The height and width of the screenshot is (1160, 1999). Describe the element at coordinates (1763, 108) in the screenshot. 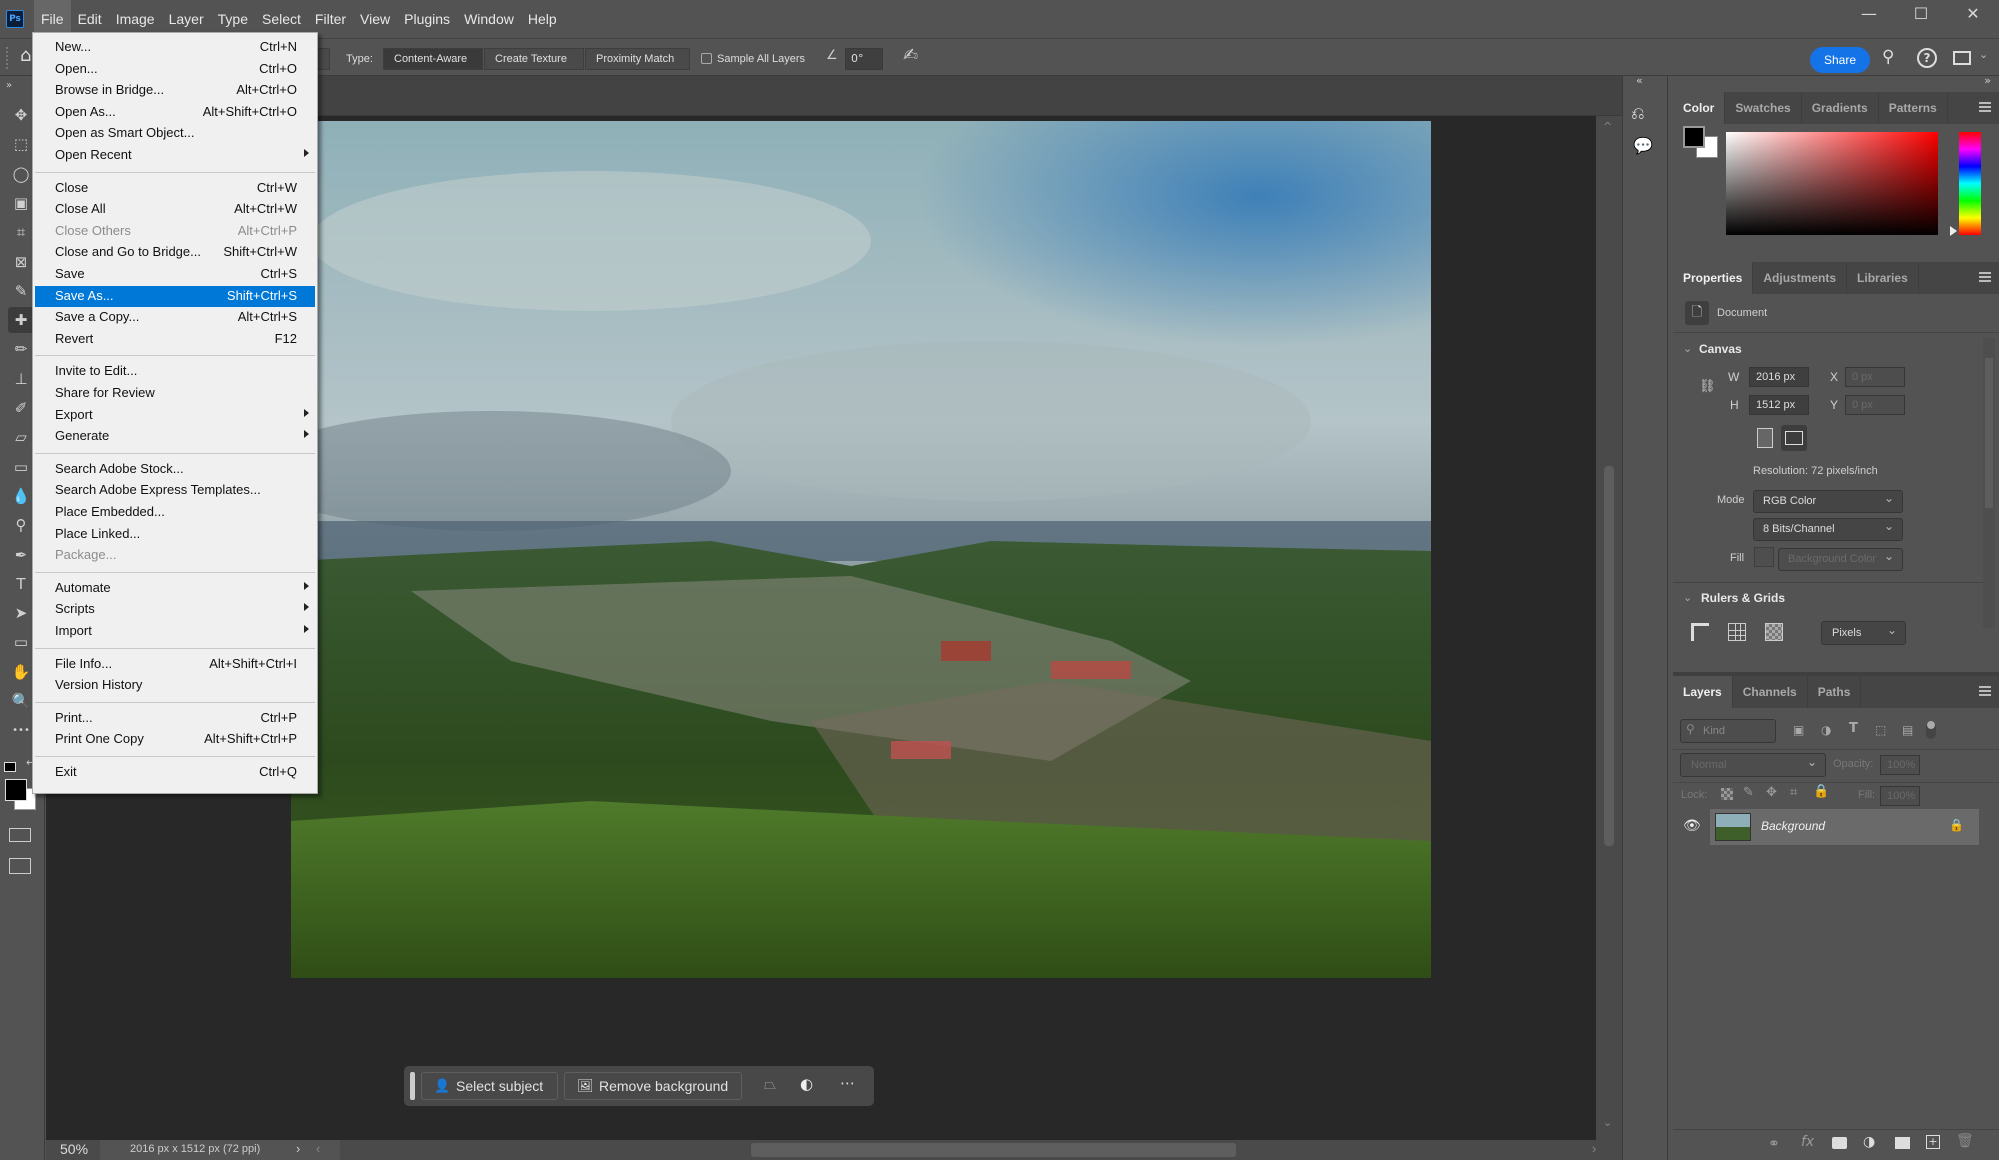

I see `tab-swatches: Swatches` at that location.